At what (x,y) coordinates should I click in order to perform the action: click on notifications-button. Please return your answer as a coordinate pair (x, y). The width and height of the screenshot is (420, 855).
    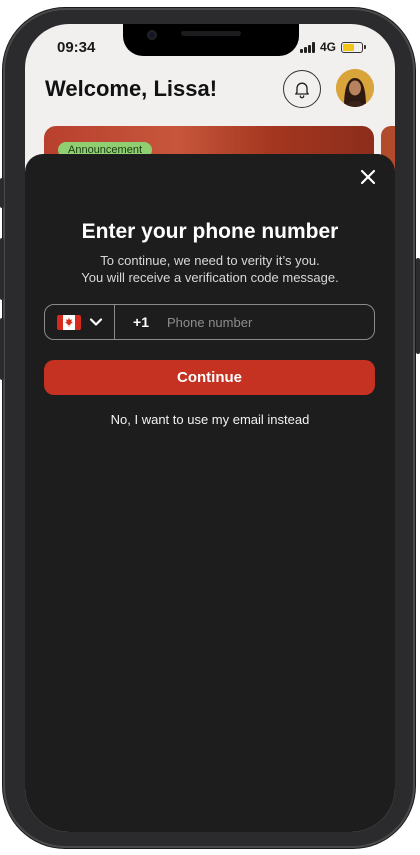
    Looking at the image, I should click on (302, 89).